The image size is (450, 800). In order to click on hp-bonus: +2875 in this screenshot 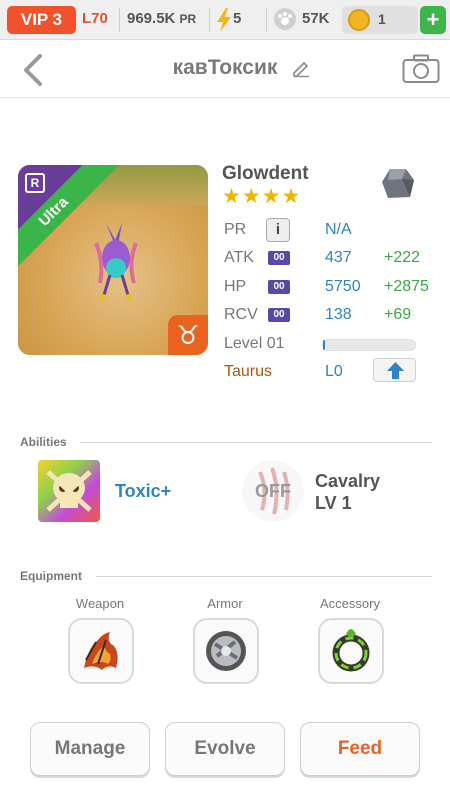, I will do `click(406, 286)`.